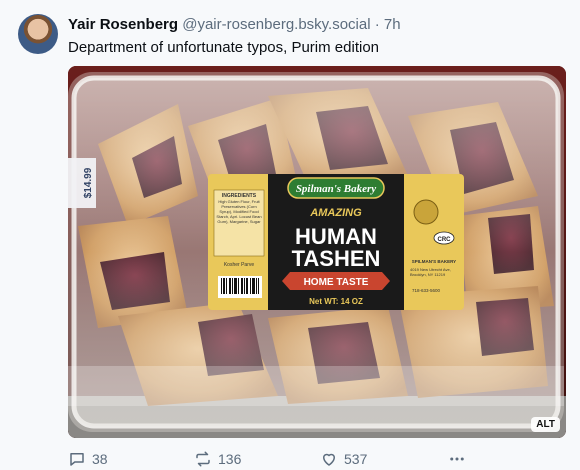  Describe the element at coordinates (308, 460) in the screenshot. I see `post-actions: 38 136 537` at that location.